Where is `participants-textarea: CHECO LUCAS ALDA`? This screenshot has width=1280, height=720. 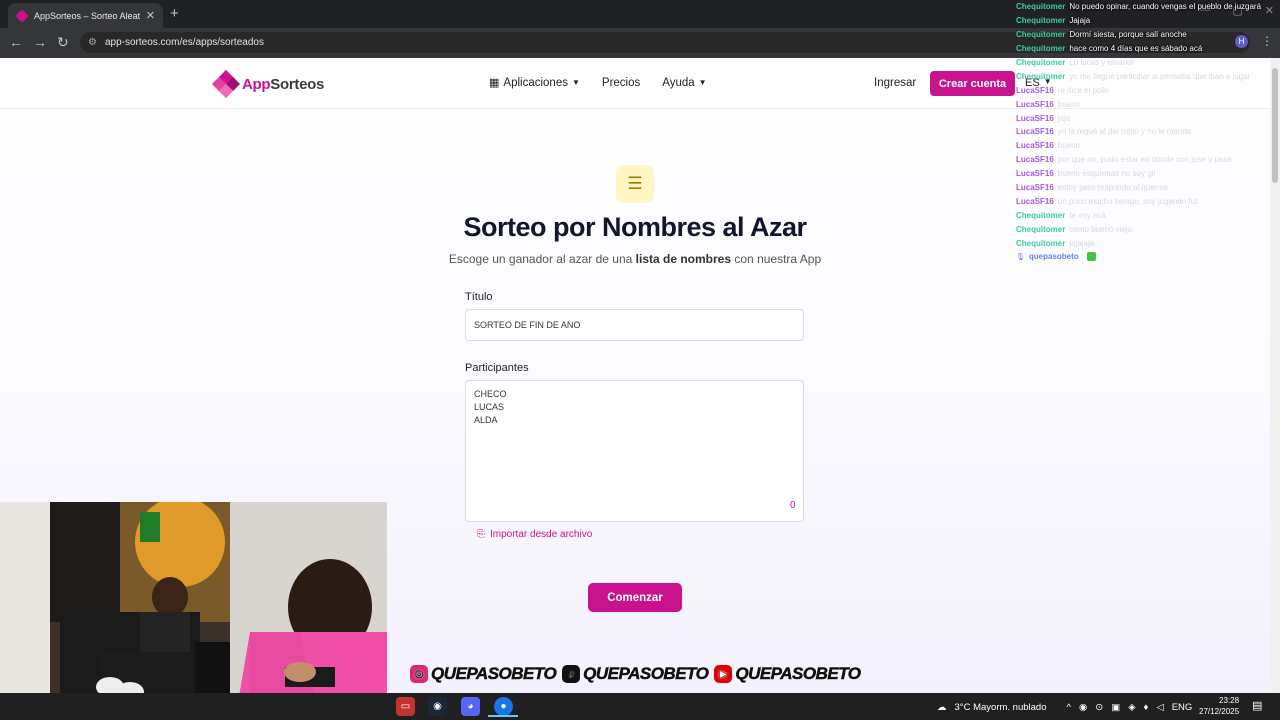 participants-textarea: CHECO LUCAS ALDA is located at coordinates (634, 451).